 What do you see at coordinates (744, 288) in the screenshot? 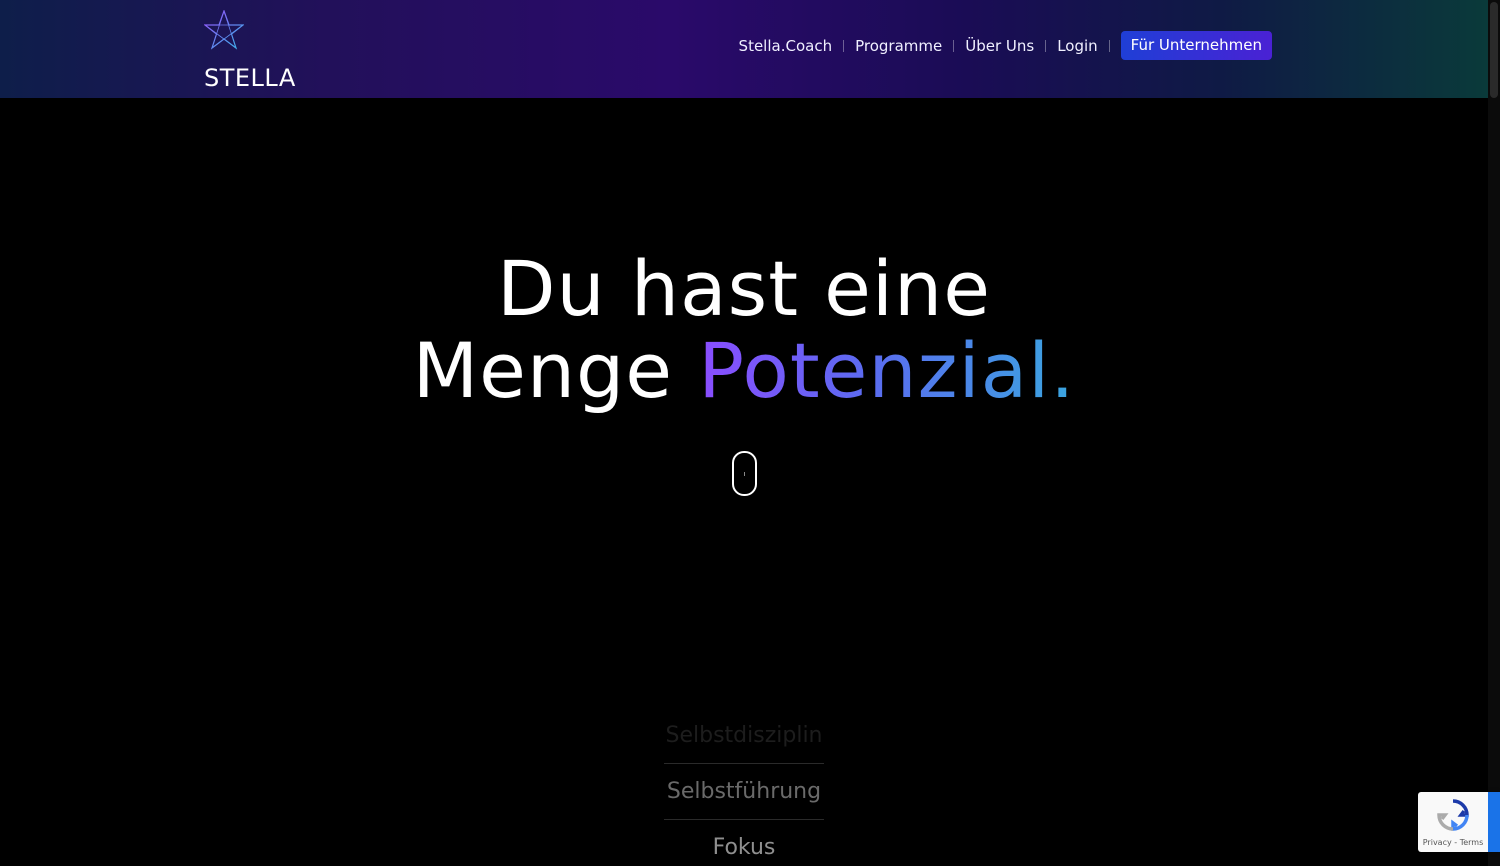
I see `hero-title-line-1: Du hast eine` at bounding box center [744, 288].